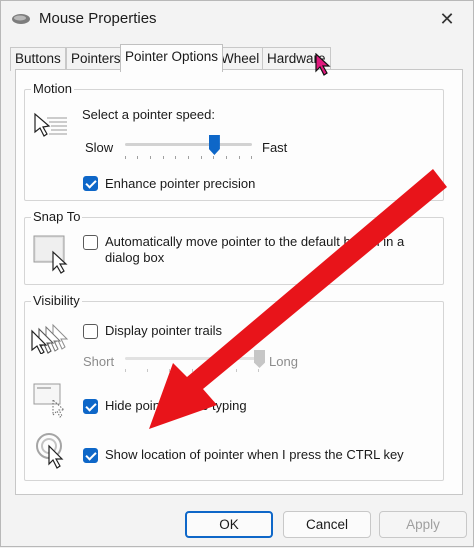 This screenshot has width=474, height=548. What do you see at coordinates (50, 451) in the screenshot?
I see `show-location-icon` at bounding box center [50, 451].